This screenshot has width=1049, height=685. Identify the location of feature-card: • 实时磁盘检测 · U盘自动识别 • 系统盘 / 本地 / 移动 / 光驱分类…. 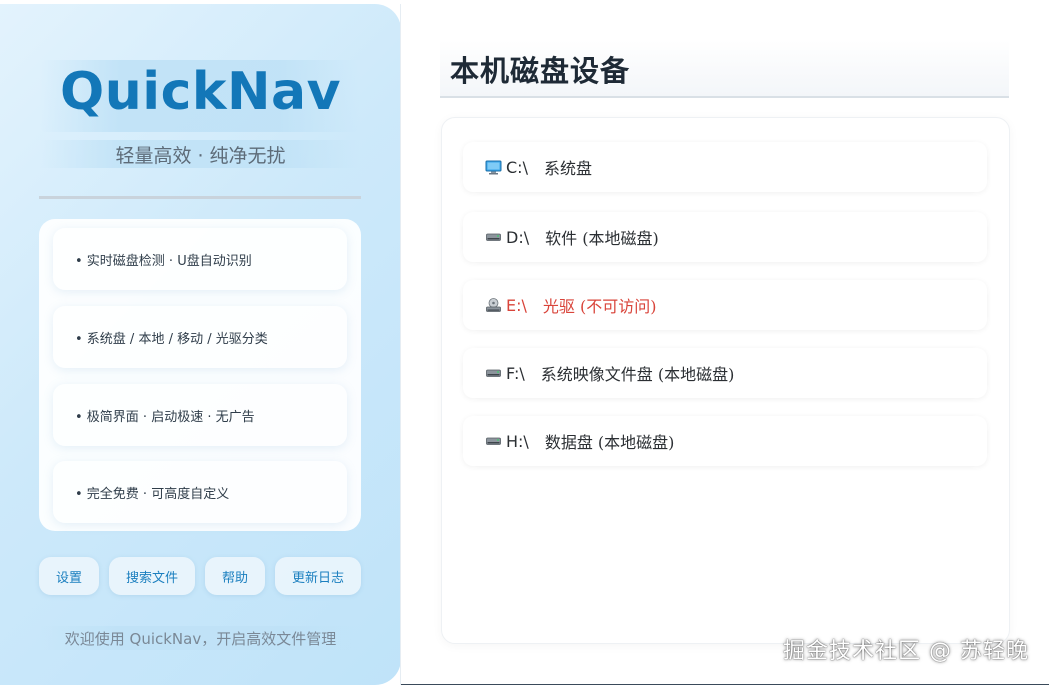
(200, 375).